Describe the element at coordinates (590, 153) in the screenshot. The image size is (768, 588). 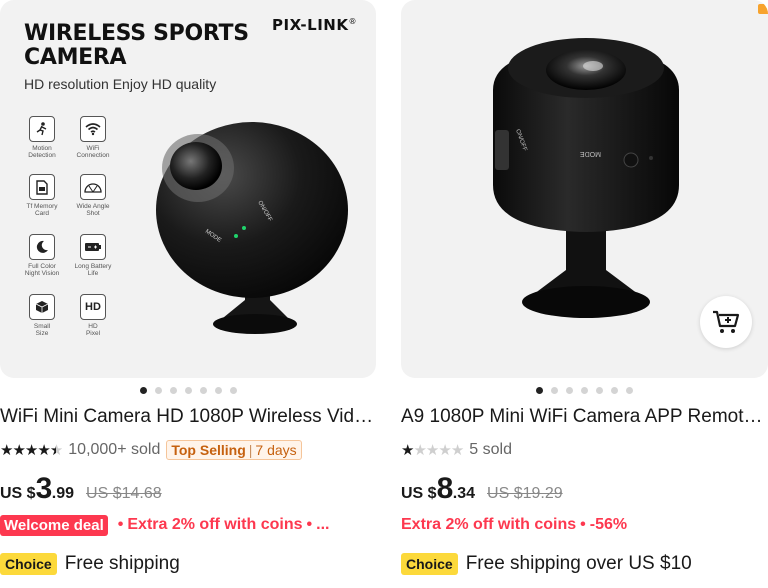
I see `mode-label: MODE` at that location.